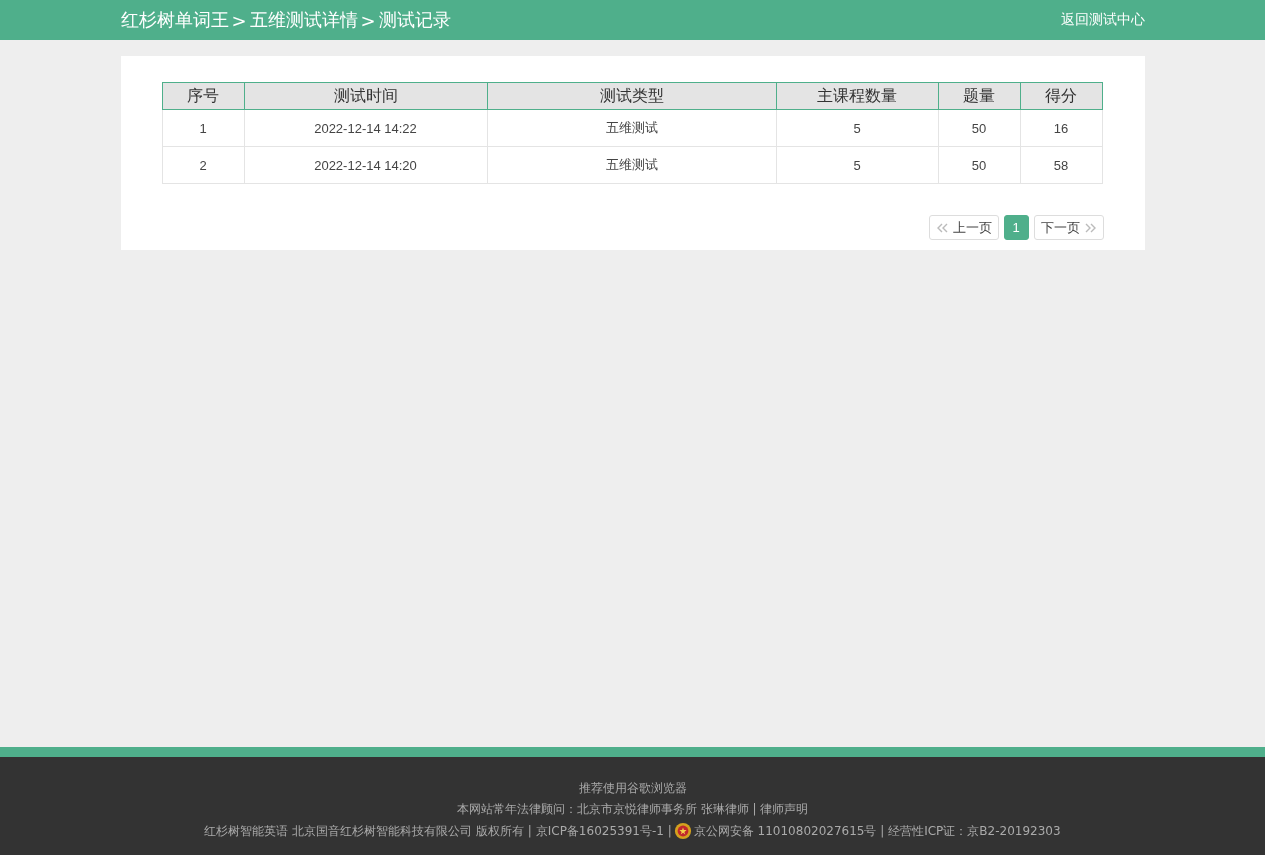 This screenshot has height=855, width=1265. Describe the element at coordinates (1061, 128) in the screenshot. I see `table-cell: 16` at that location.